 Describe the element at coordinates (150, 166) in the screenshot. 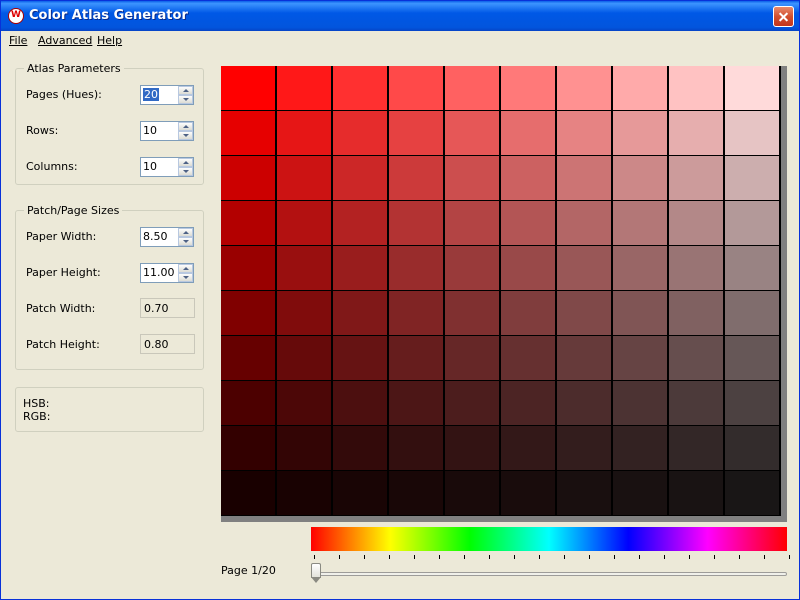

I see `columns-value: 10` at that location.